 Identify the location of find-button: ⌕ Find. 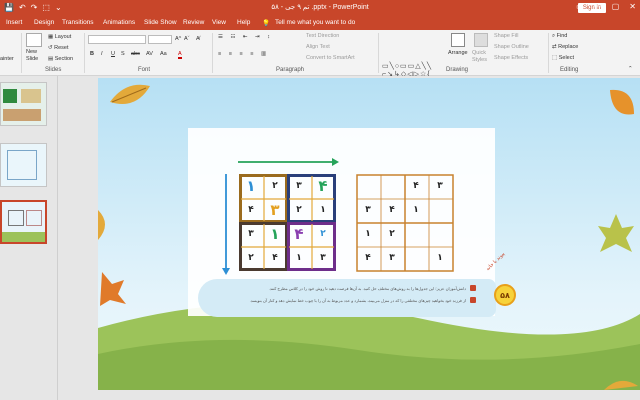
(559, 36).